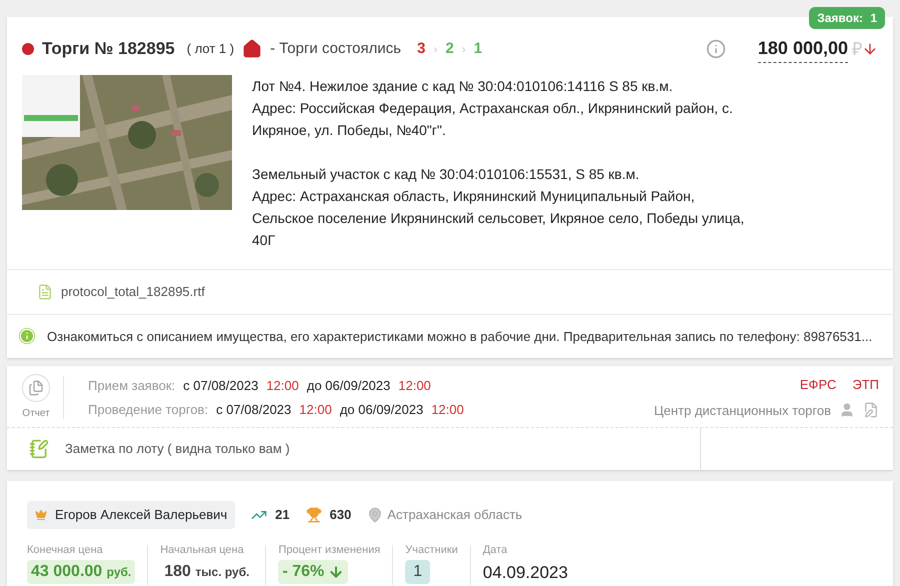  Describe the element at coordinates (133, 292) in the screenshot. I see `file-link: protocol_total_182895.rtf` at that location.